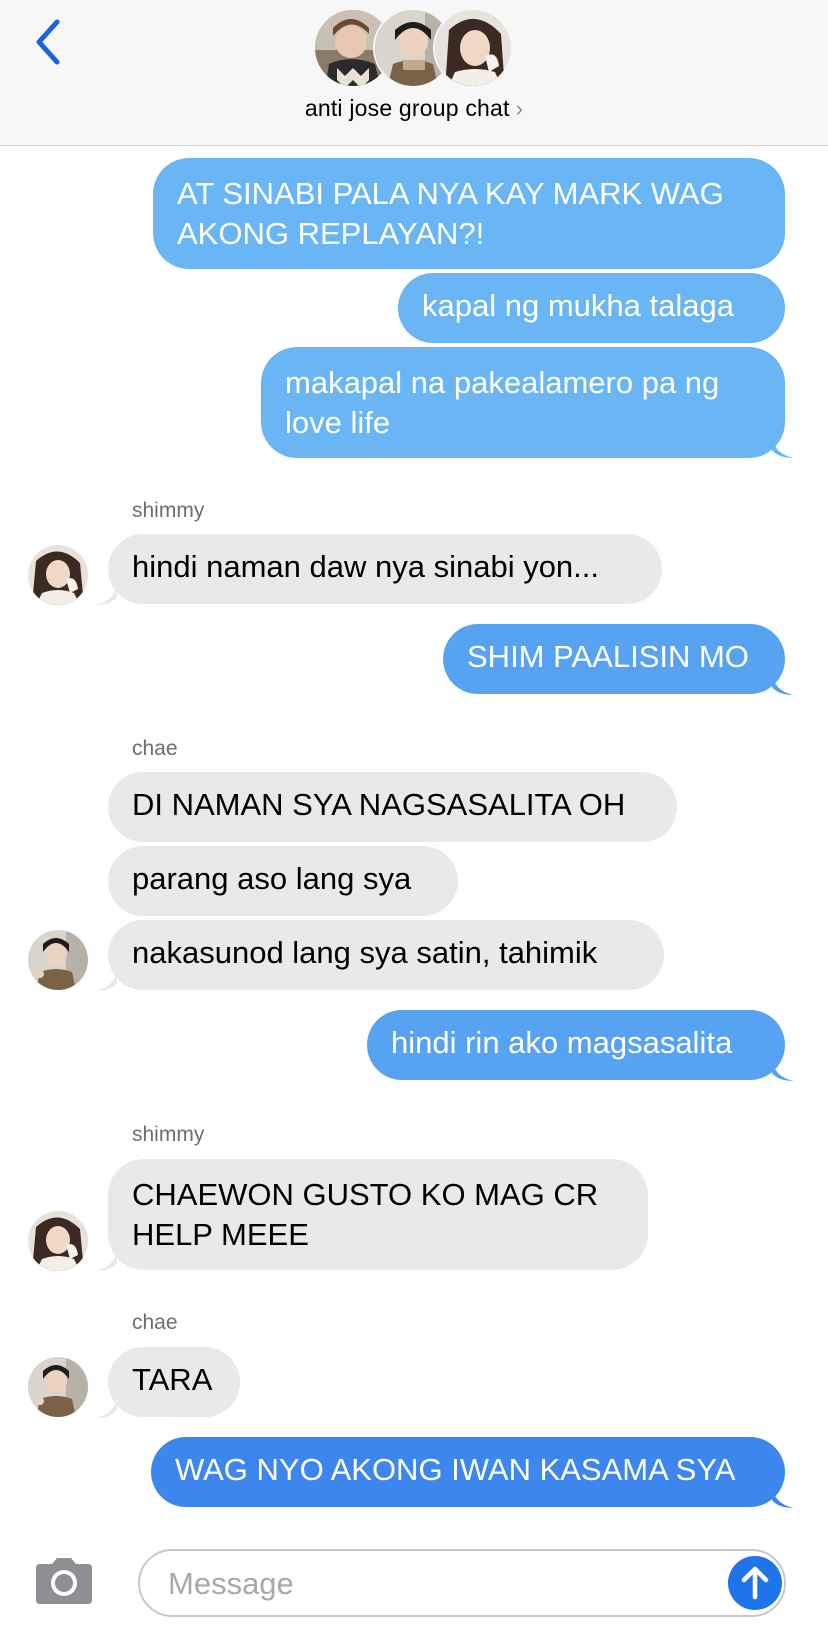  Describe the element at coordinates (386, 955) in the screenshot. I see `message-bubble-received: nakasunod lang sya satin, tahimik` at that location.